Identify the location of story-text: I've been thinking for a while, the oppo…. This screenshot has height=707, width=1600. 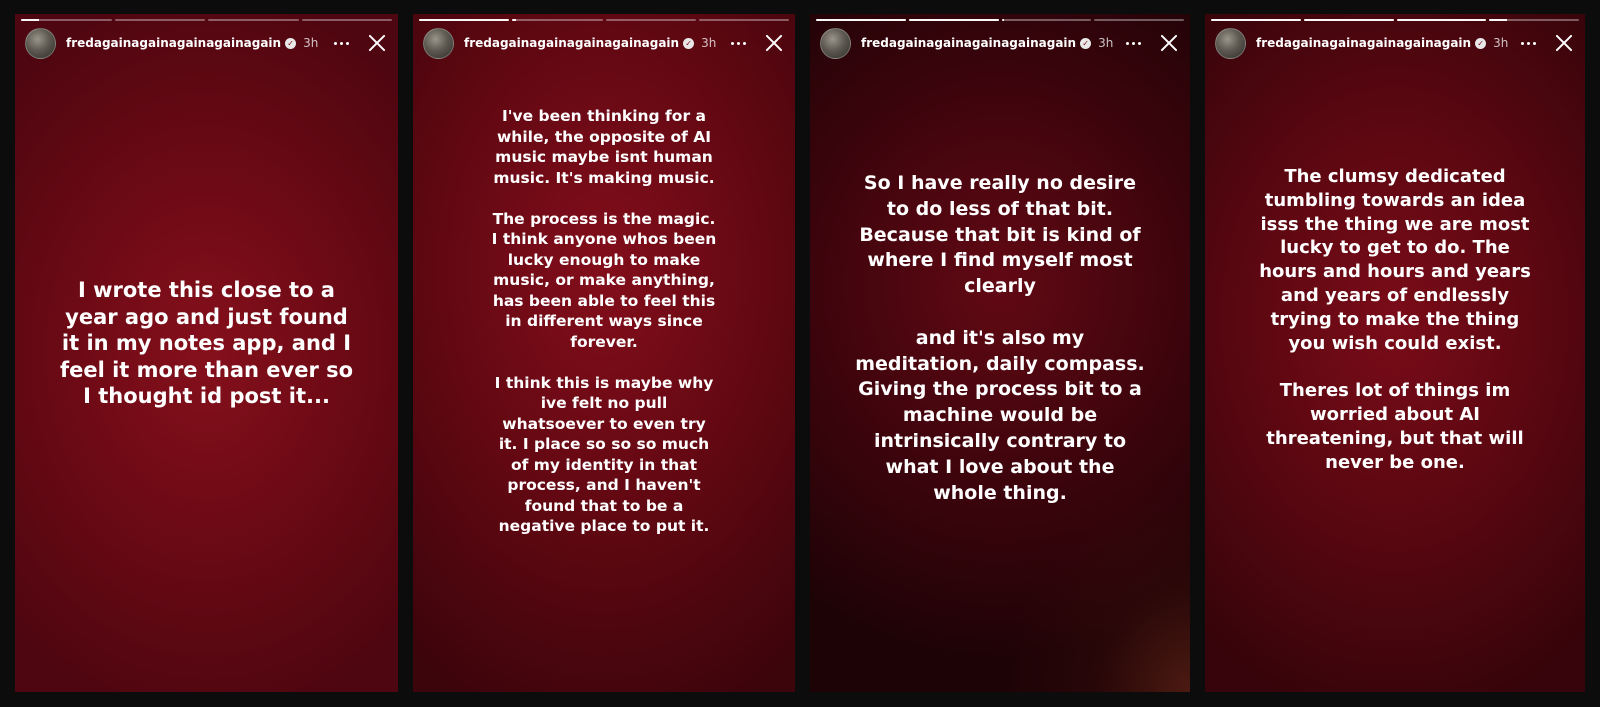
(604, 321).